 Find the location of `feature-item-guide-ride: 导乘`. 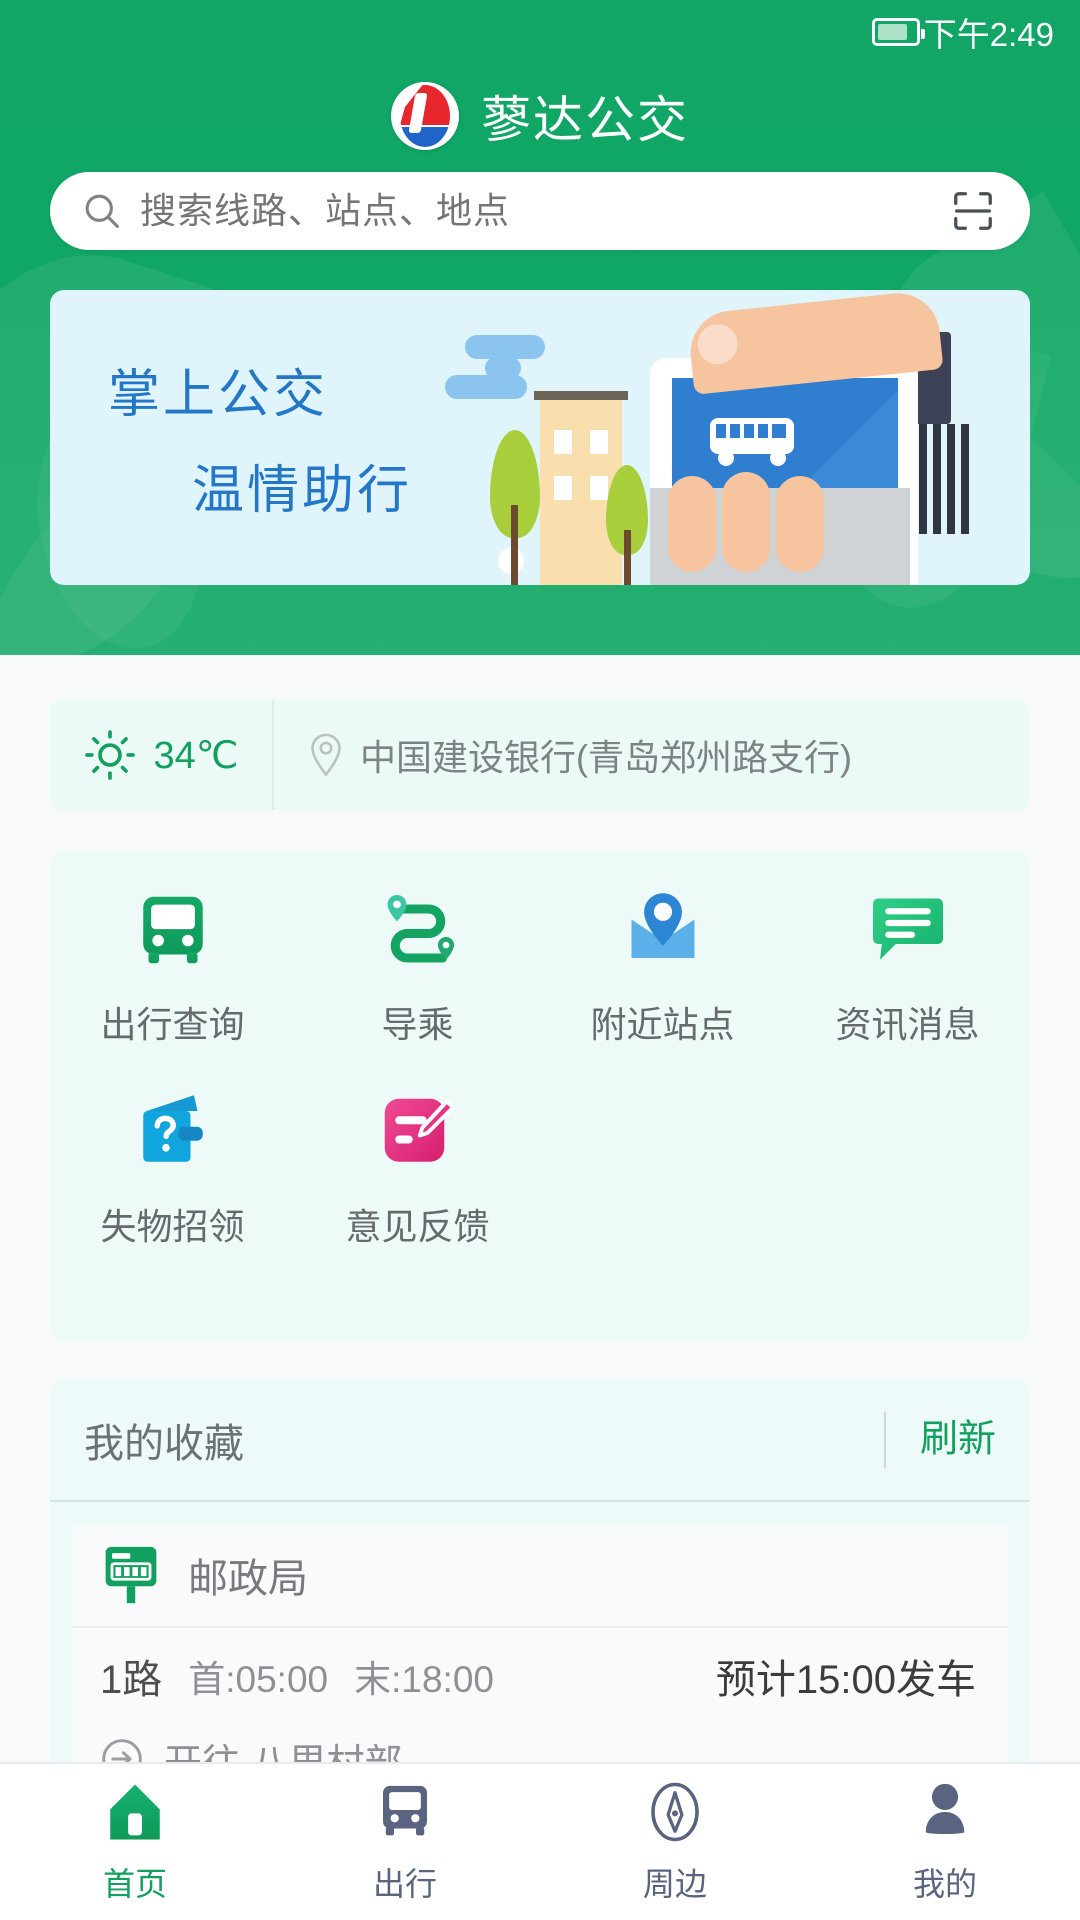

feature-item-guide-ride: 导乘 is located at coordinates (417, 968).